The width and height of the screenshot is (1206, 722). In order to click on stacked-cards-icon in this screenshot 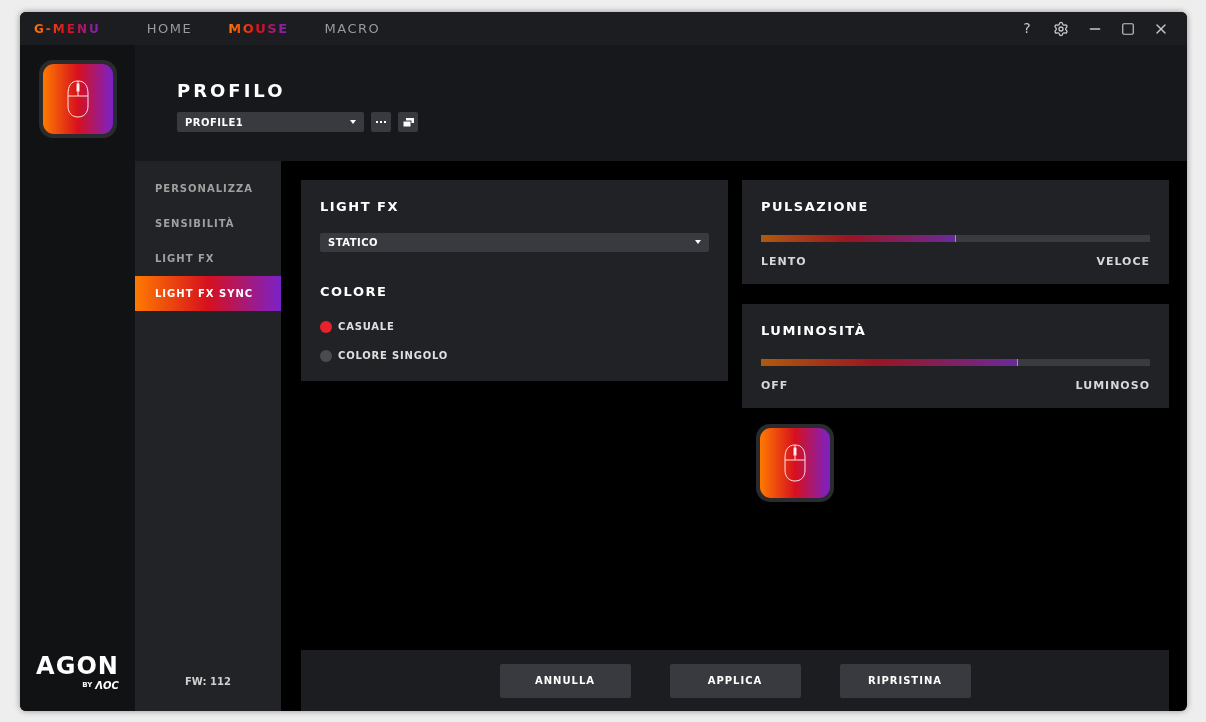, I will do `click(408, 122)`.